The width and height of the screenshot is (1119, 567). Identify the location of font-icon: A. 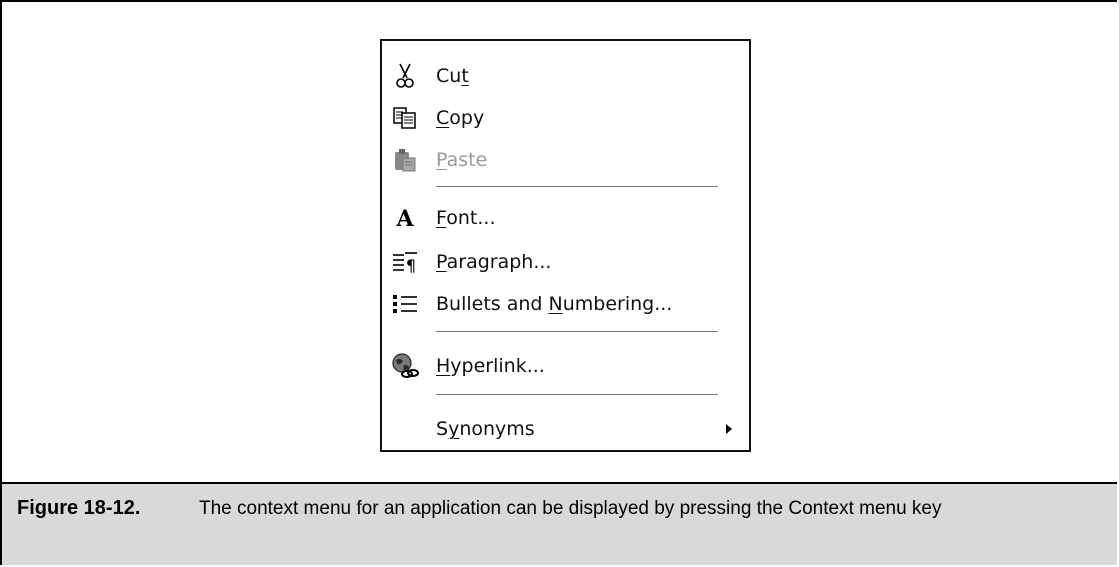
(405, 218).